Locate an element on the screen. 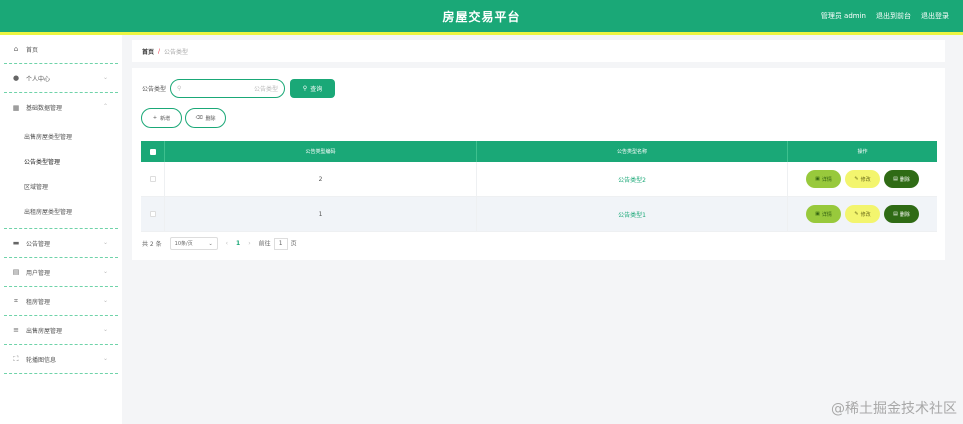 The width and height of the screenshot is (963, 424). row-checkbox-cell is located at coordinates (153, 214).